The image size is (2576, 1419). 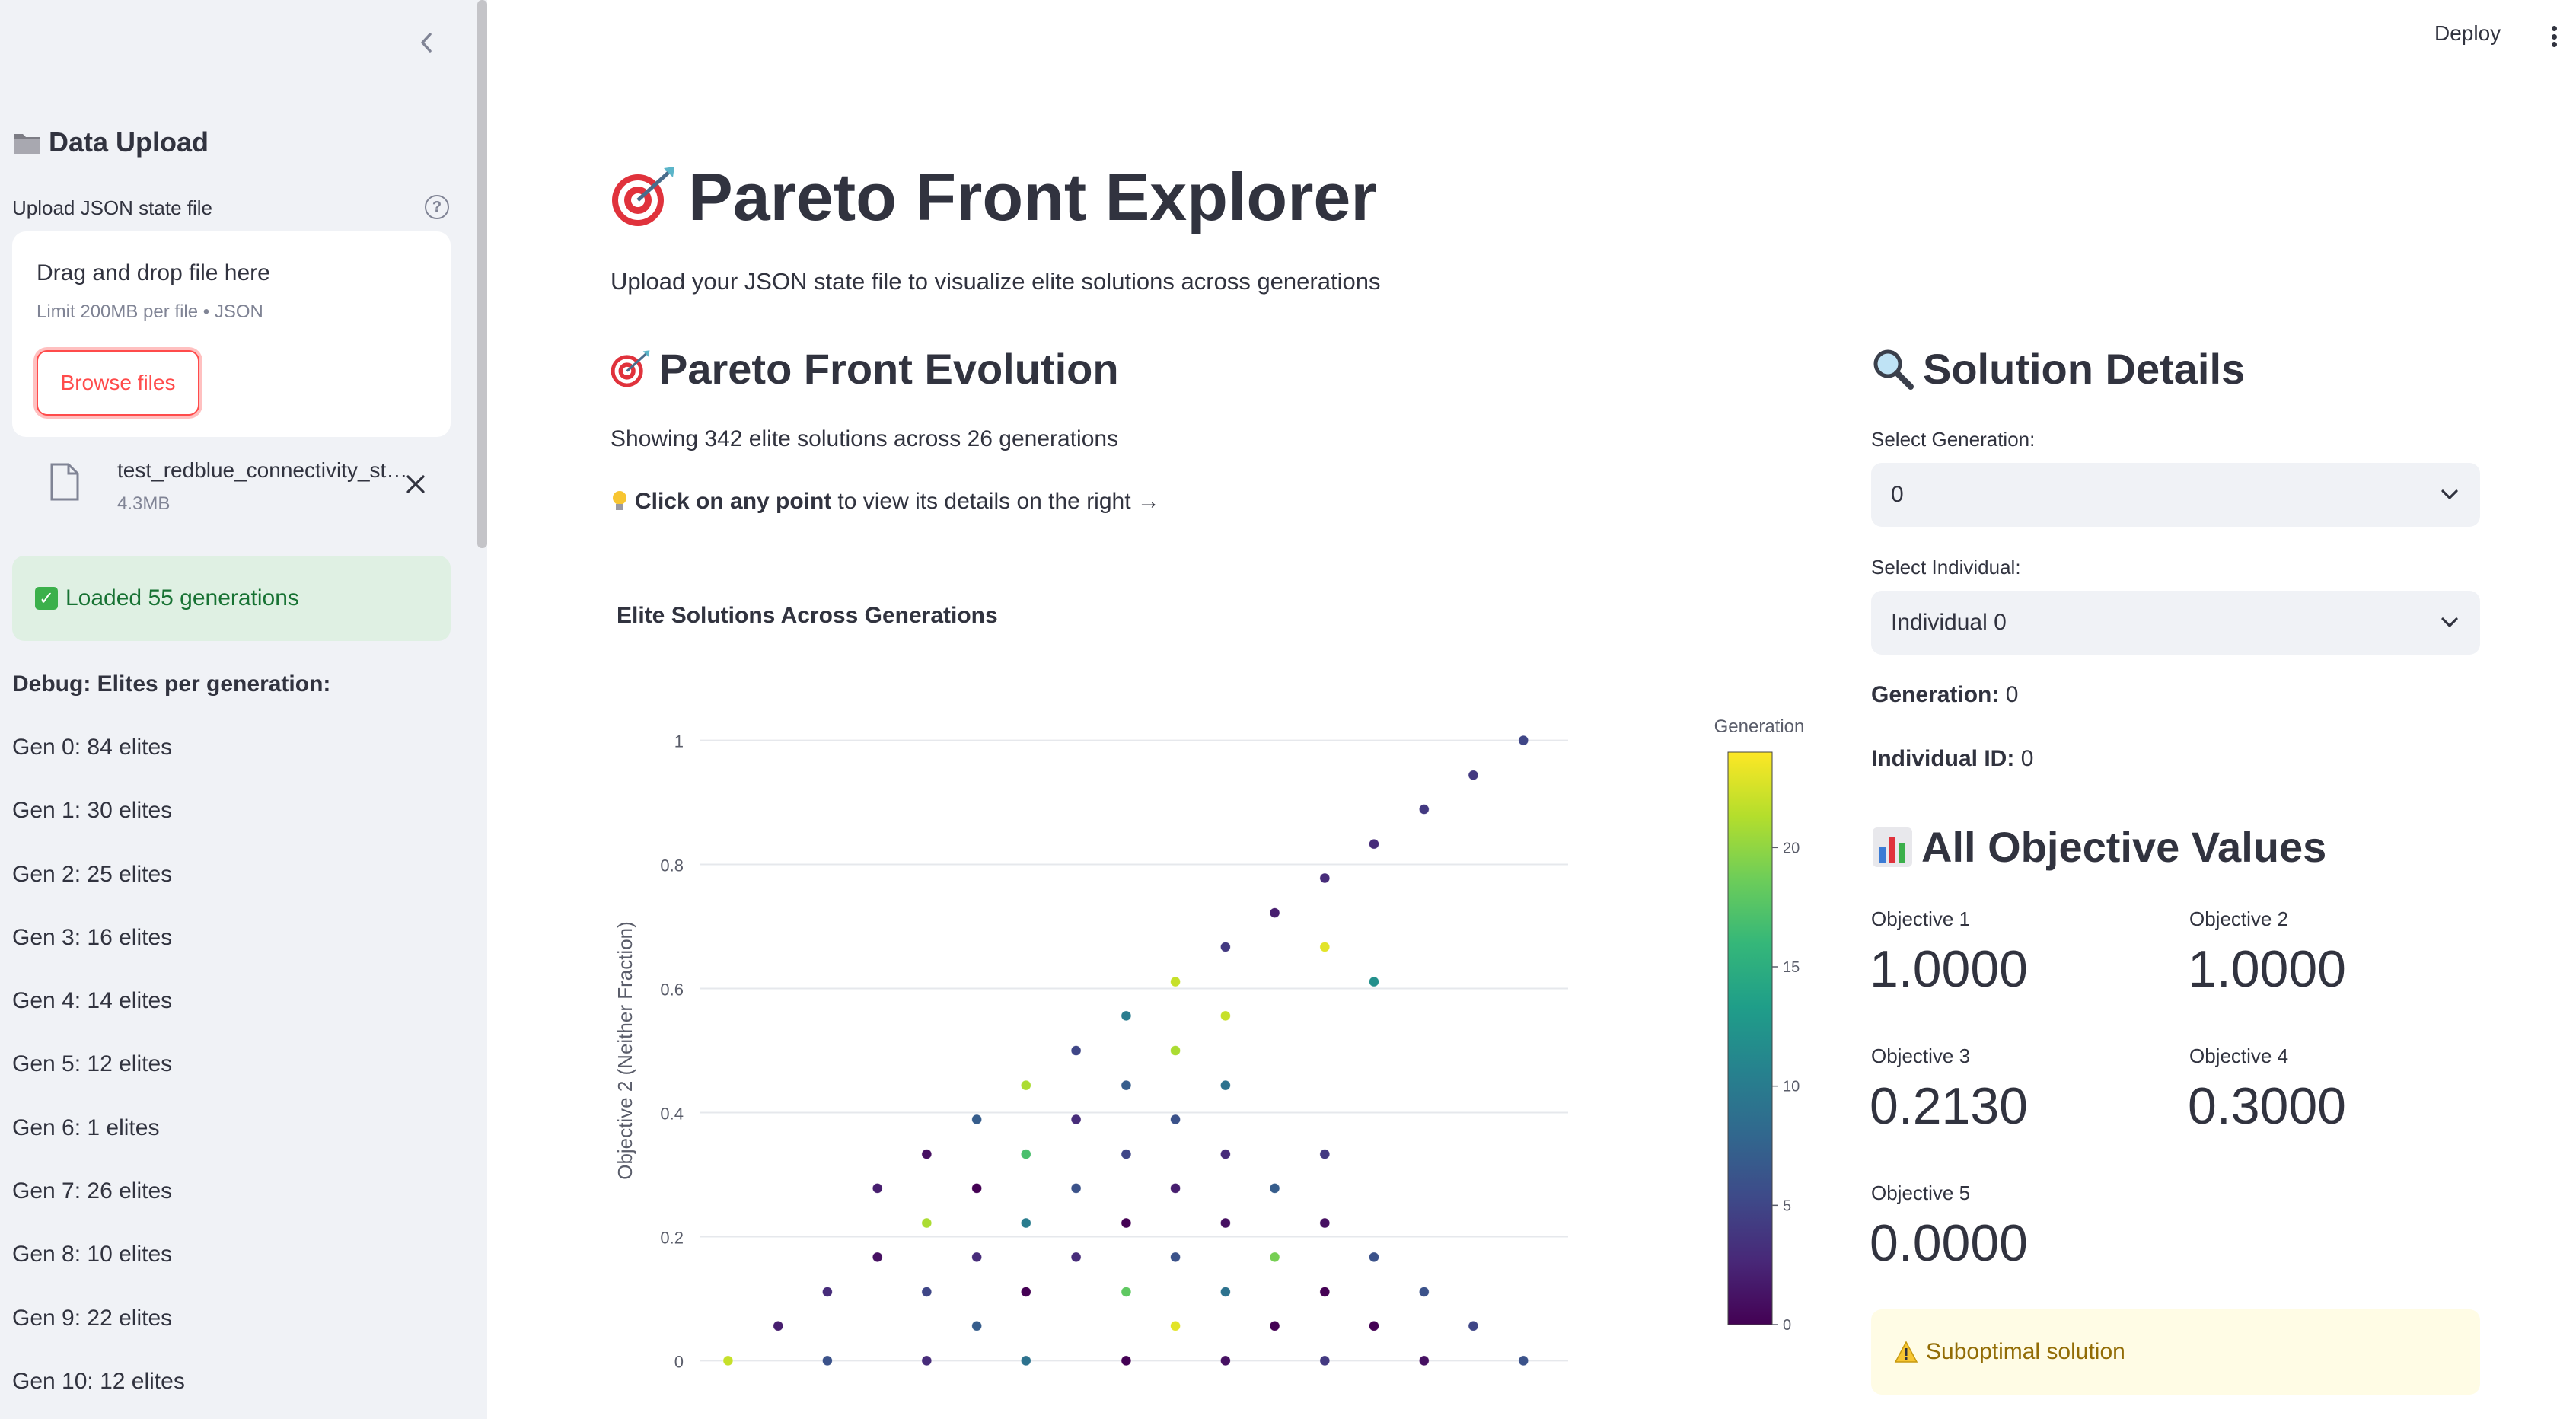 I want to click on metric-label: Objective 5, so click(x=1921, y=1192).